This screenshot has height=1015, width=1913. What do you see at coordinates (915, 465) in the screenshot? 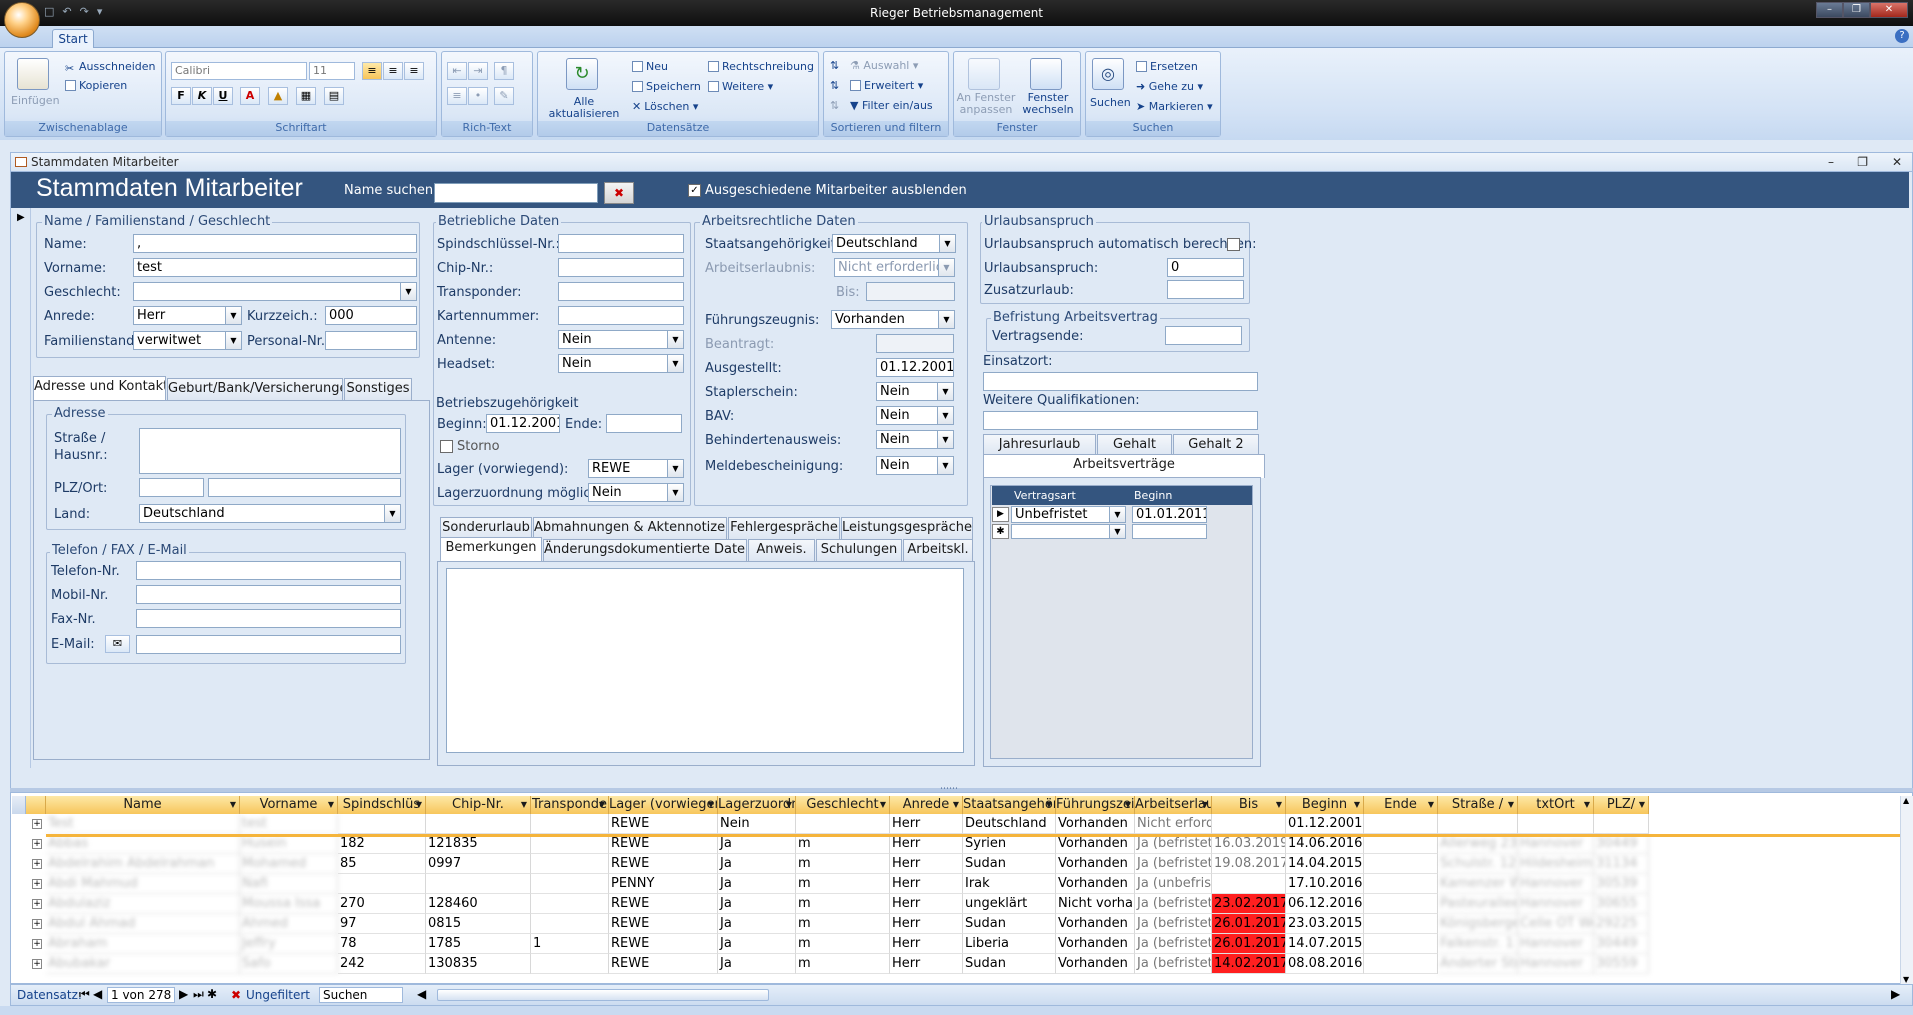
I see `melde-select: Nein ▼` at bounding box center [915, 465].